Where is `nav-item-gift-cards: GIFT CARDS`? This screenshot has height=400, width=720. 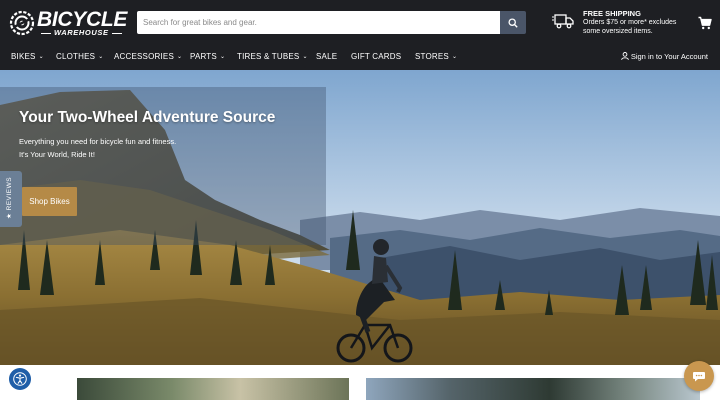
nav-item-gift-cards: GIFT CARDS is located at coordinates (376, 57).